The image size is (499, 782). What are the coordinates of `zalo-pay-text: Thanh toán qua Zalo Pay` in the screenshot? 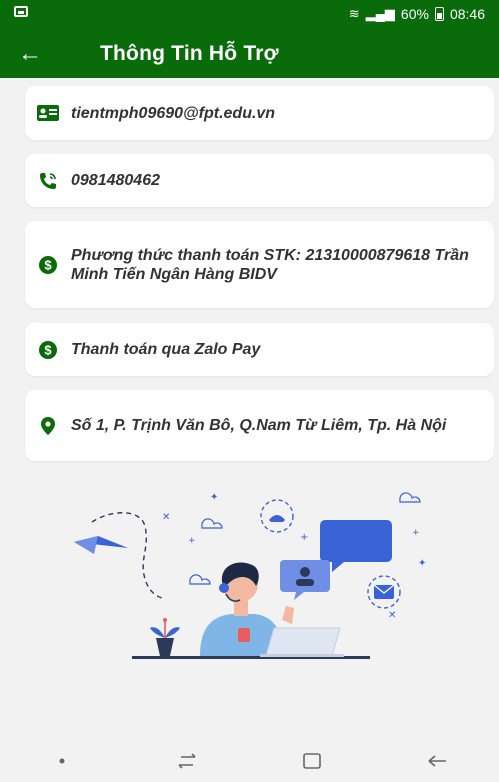 It's located at (166, 349).